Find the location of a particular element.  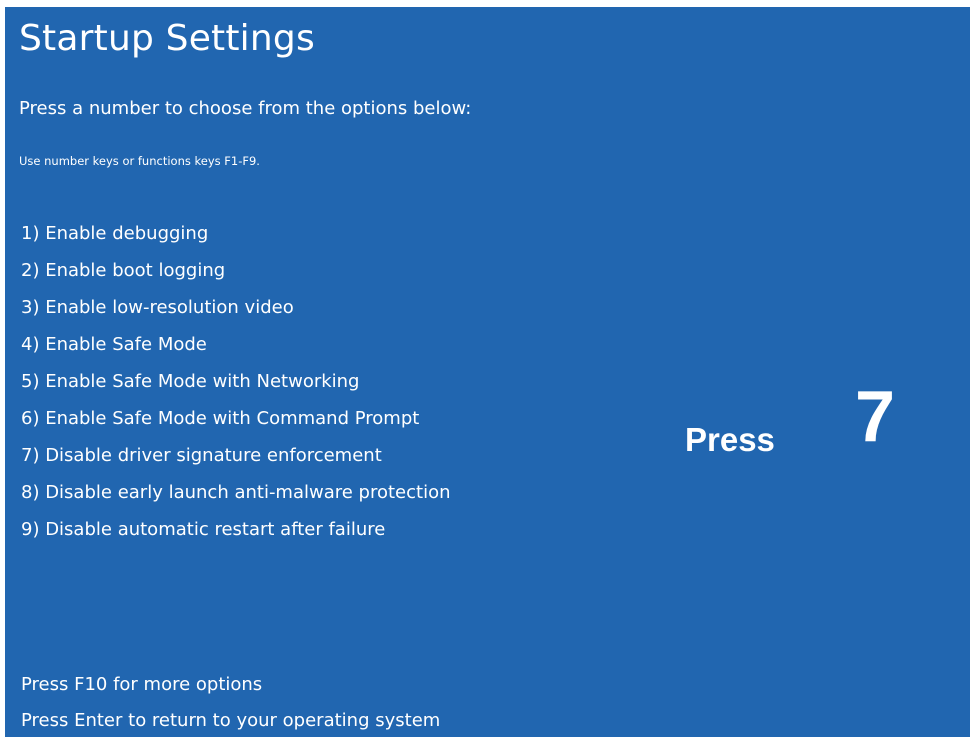

press-annotation-key: 7 is located at coordinates (875, 417).